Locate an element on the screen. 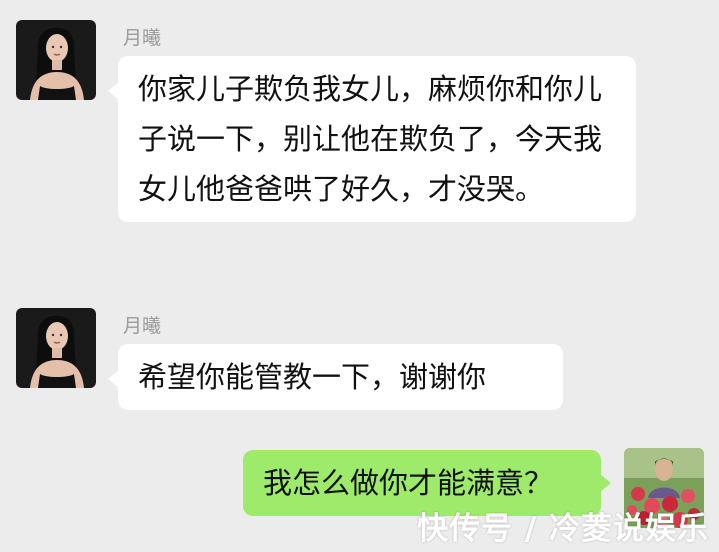 Image resolution: width=719 pixels, height=552 pixels. message-text: 希望你能管教一下，谢谢你 is located at coordinates (312, 377).